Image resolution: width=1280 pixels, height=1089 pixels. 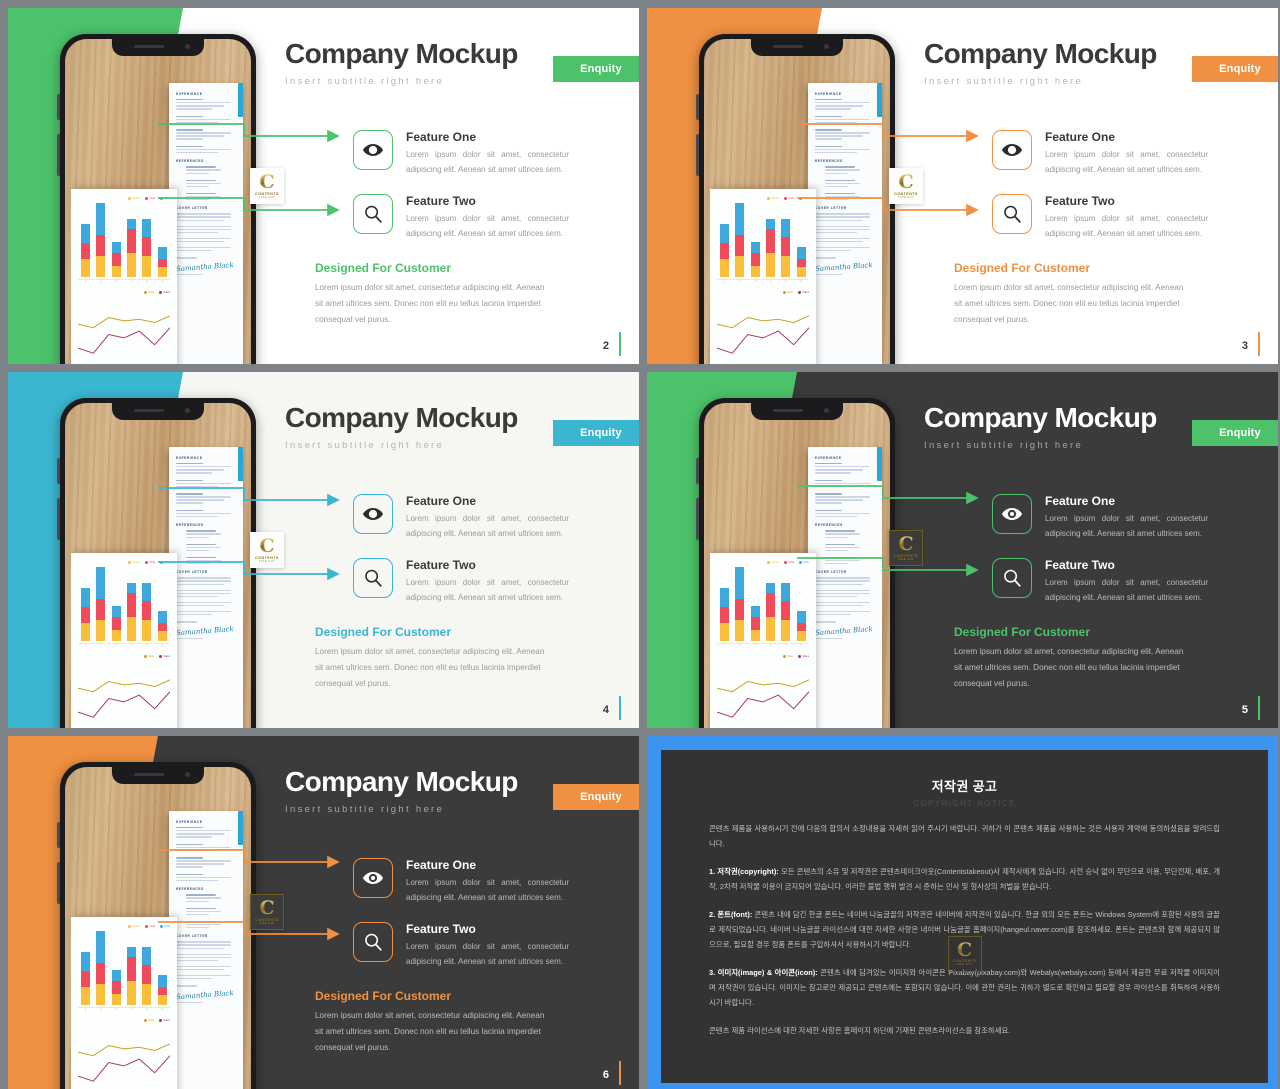 I want to click on page-number: 3, so click(x=1244, y=346).